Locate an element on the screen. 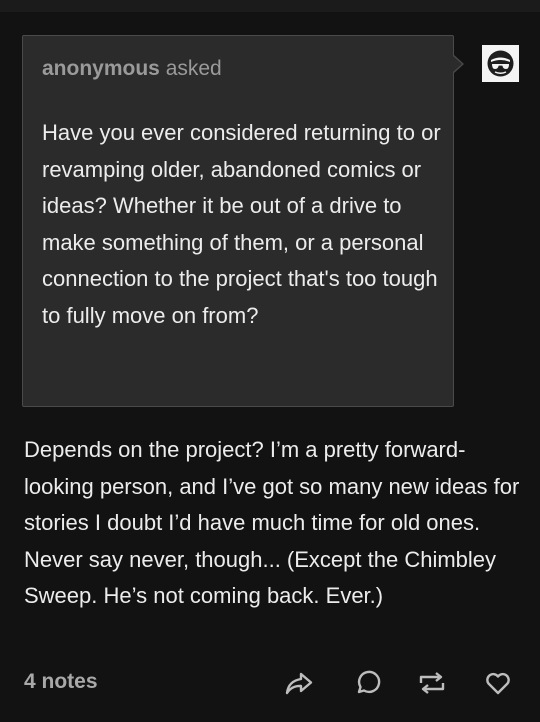 The height and width of the screenshot is (722, 540). share-button is located at coordinates (299, 683).